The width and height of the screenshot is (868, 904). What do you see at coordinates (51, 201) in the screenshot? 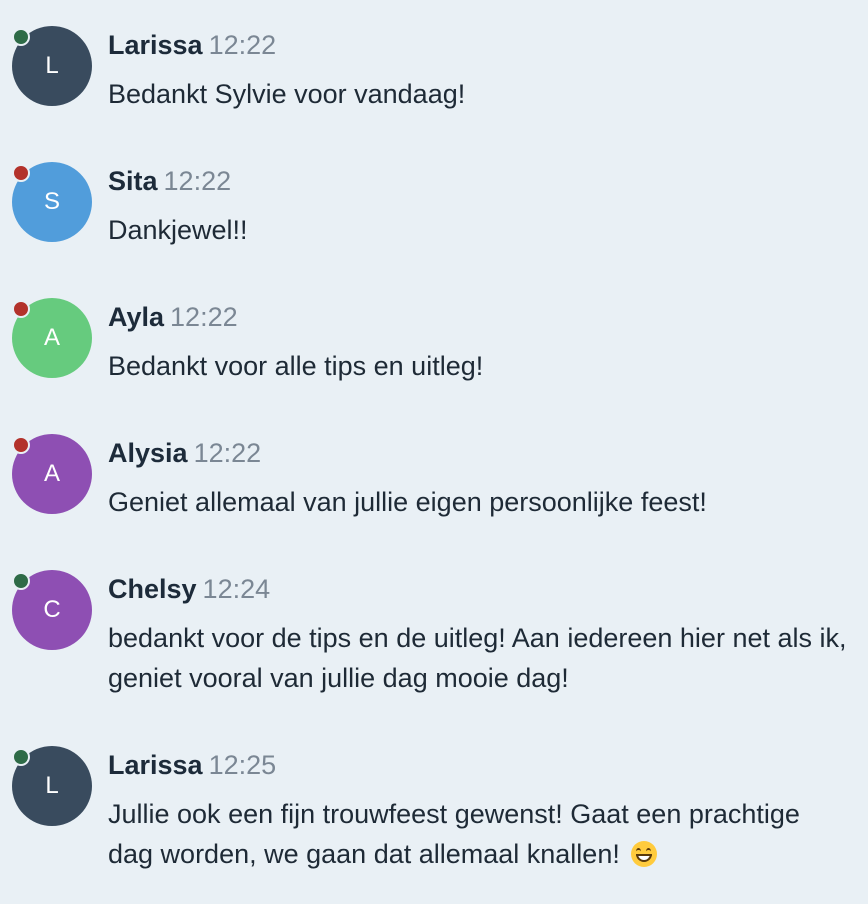
I see `avatar-letter: S` at bounding box center [51, 201].